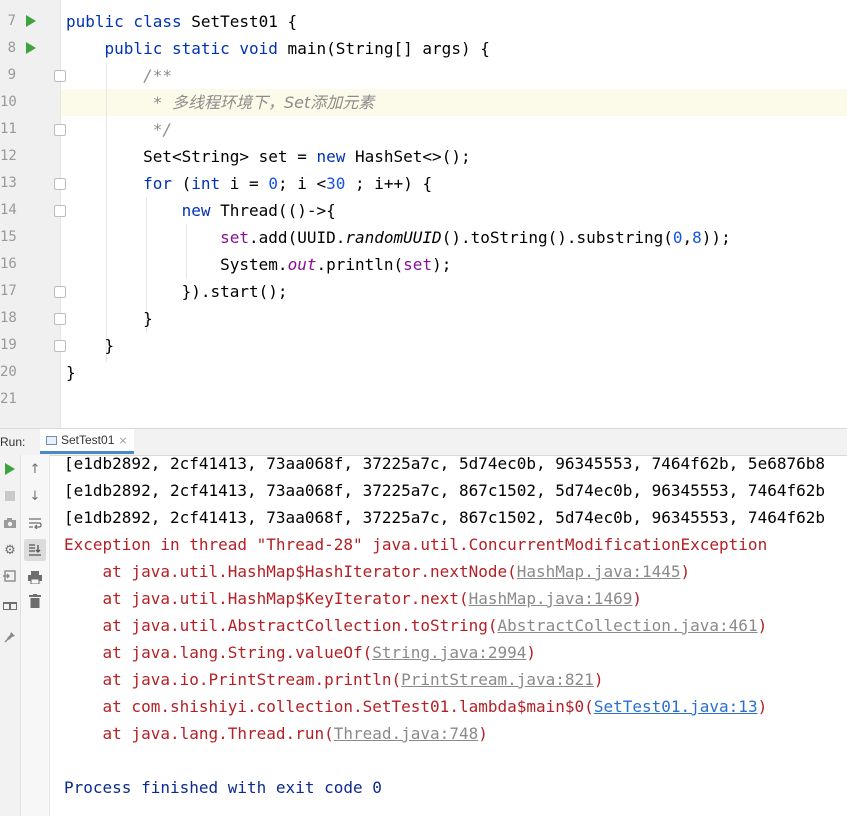 The width and height of the screenshot is (847, 816). Describe the element at coordinates (8, 156) in the screenshot. I see `line-number: 12` at that location.